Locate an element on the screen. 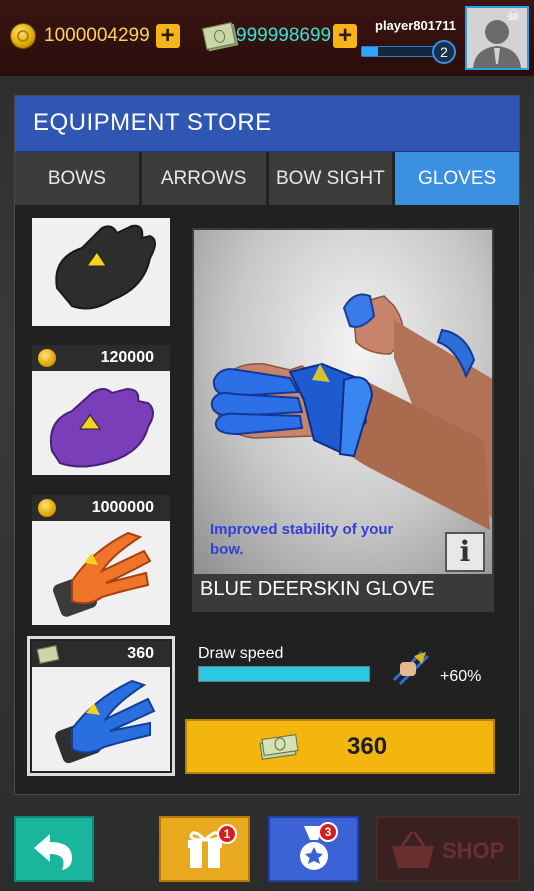 The image size is (534, 891). item-price-tag: 120000 is located at coordinates (101, 358).